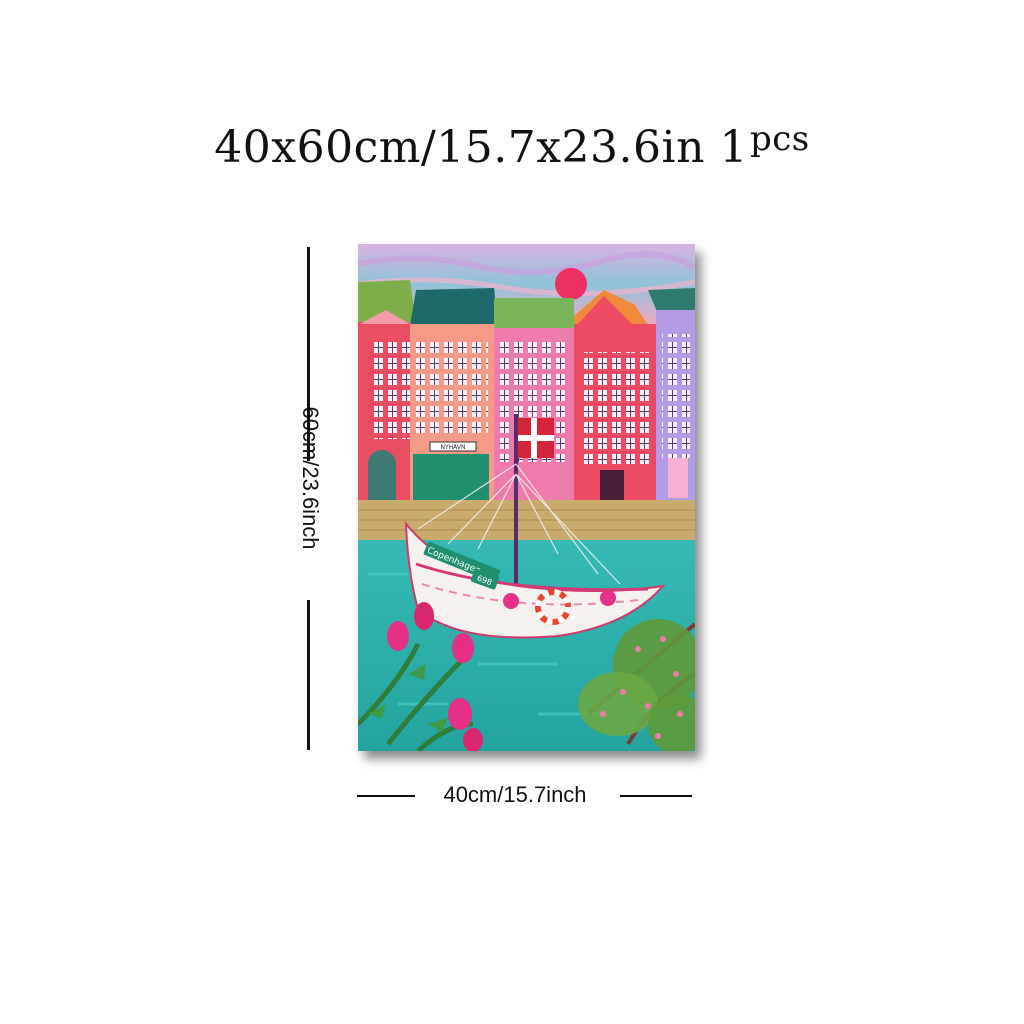 The width and height of the screenshot is (1024, 1024). What do you see at coordinates (515, 794) in the screenshot?
I see `width-label: 40cm/15.7inch` at bounding box center [515, 794].